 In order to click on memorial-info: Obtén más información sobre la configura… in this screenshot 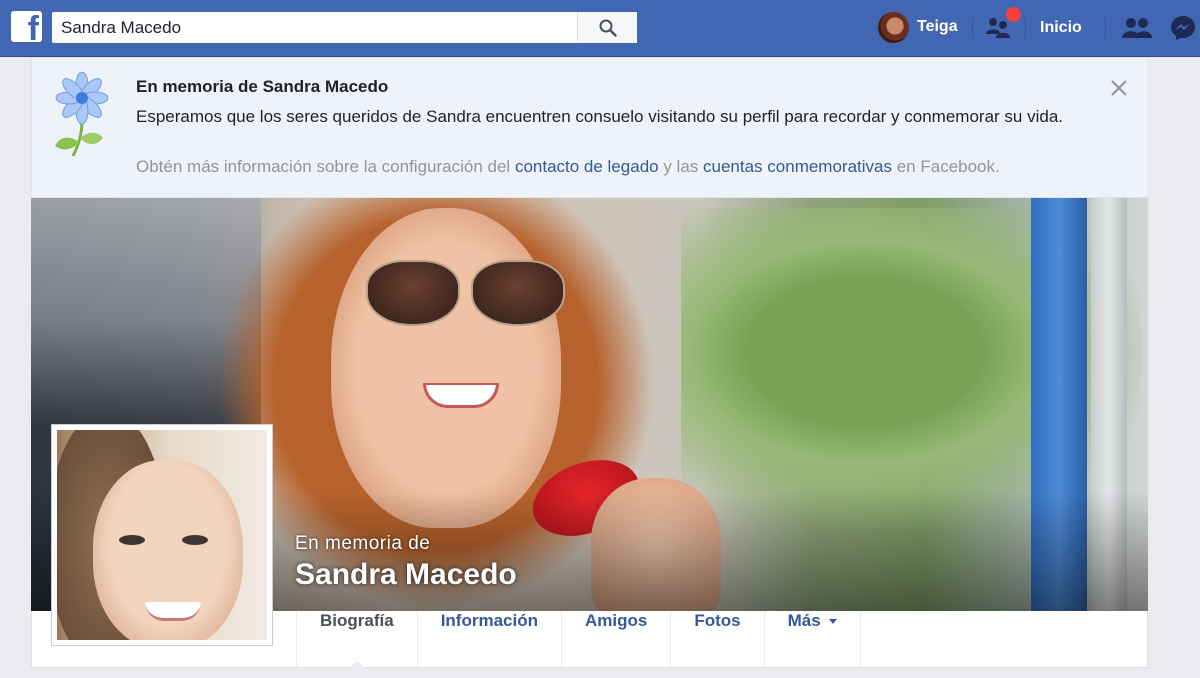, I will do `click(568, 167)`.